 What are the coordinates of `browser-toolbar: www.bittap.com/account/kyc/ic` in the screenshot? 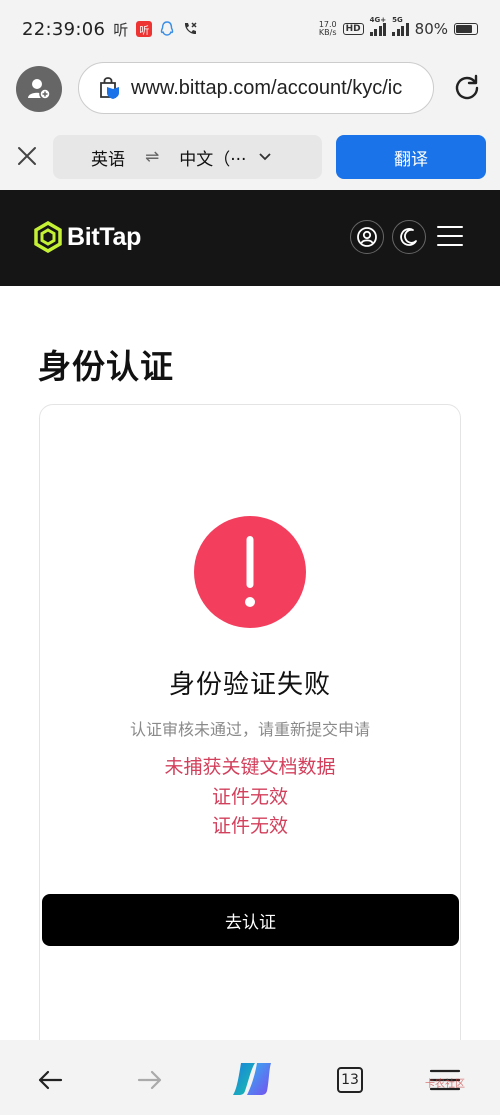 It's located at (250, 91).